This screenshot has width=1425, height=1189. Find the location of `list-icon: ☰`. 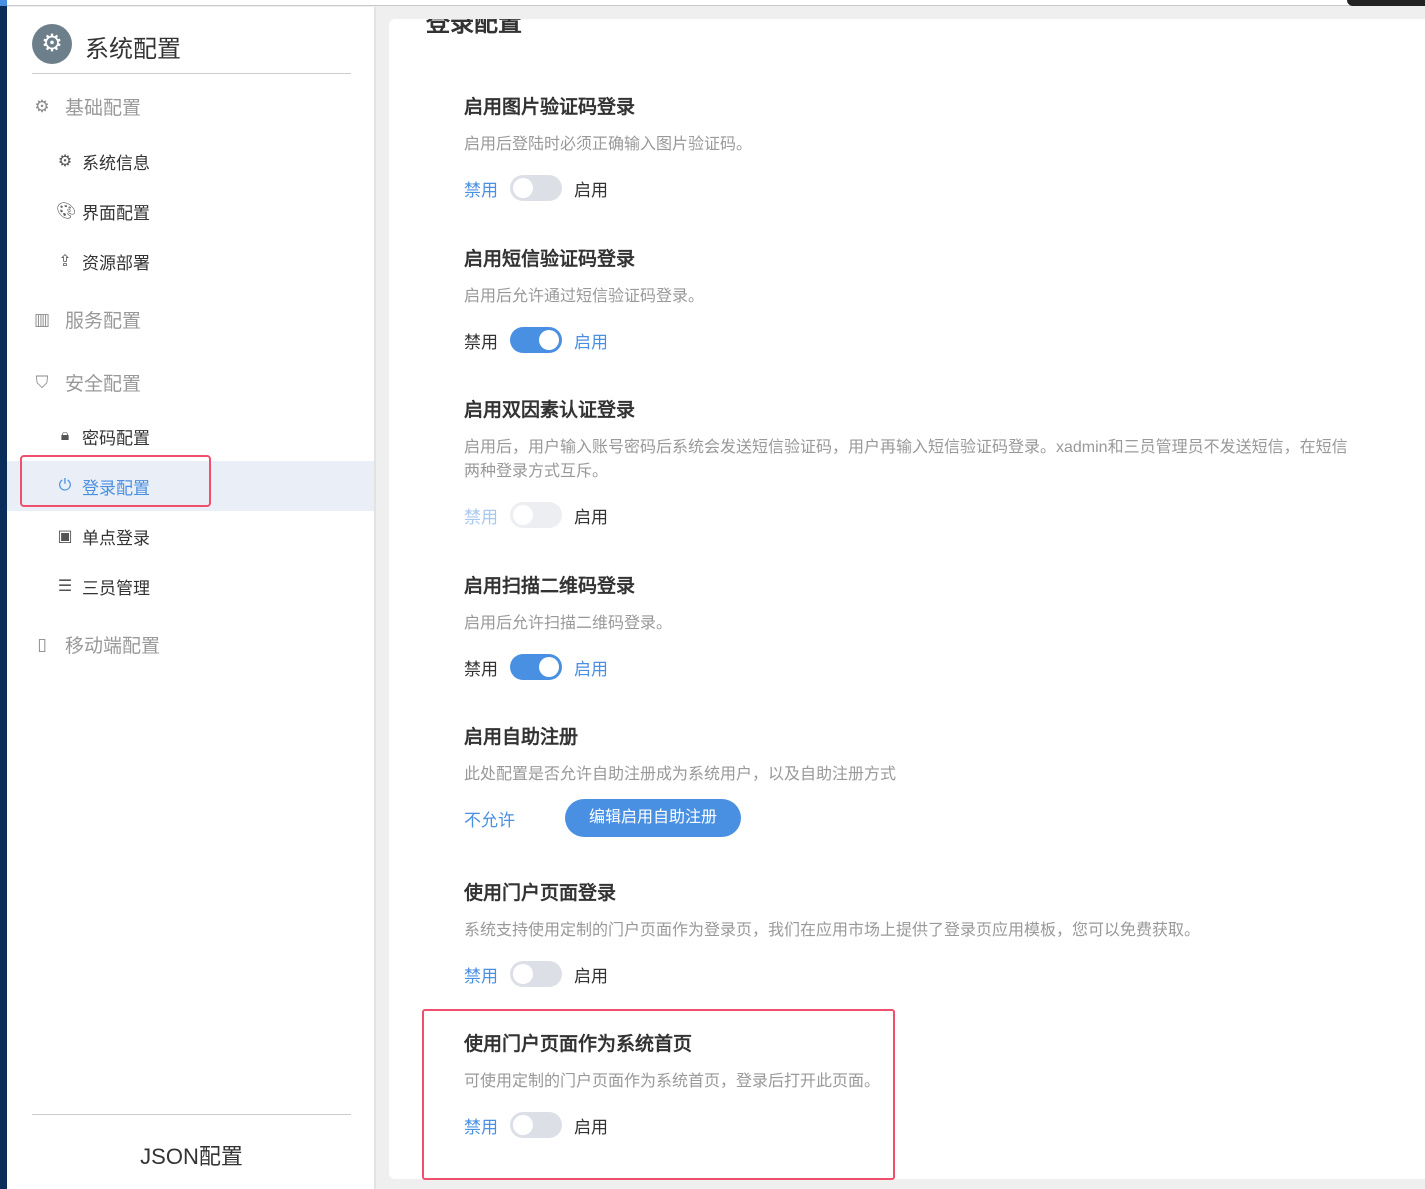

list-icon: ☰ is located at coordinates (65, 586).